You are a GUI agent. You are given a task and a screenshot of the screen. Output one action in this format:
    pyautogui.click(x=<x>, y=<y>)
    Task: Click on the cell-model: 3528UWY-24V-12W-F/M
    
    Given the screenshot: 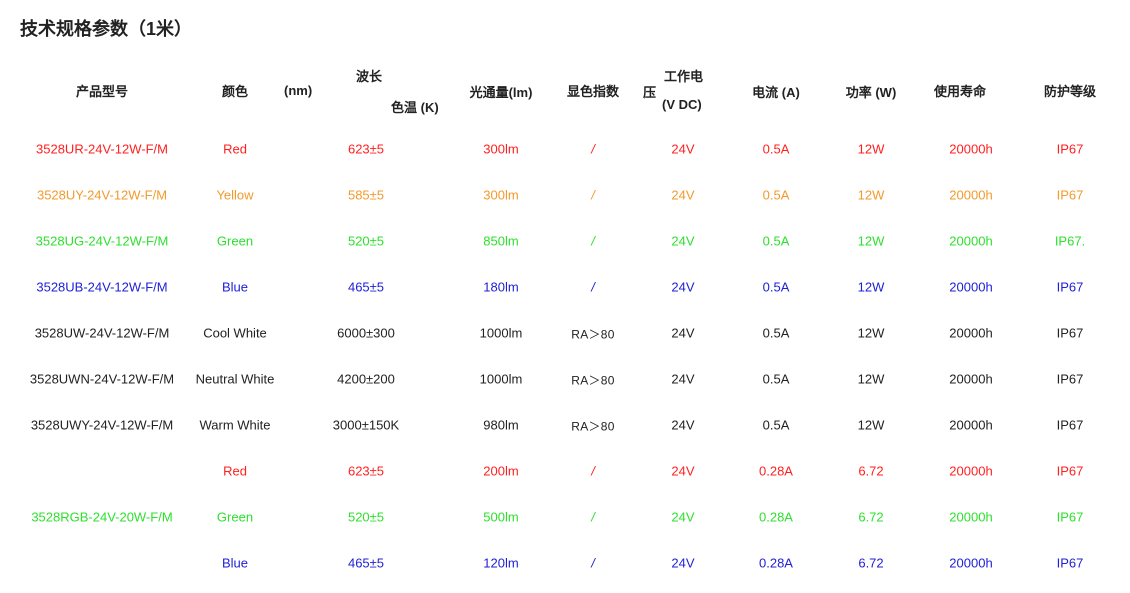 What is the action you would take?
    pyautogui.click(x=102, y=425)
    